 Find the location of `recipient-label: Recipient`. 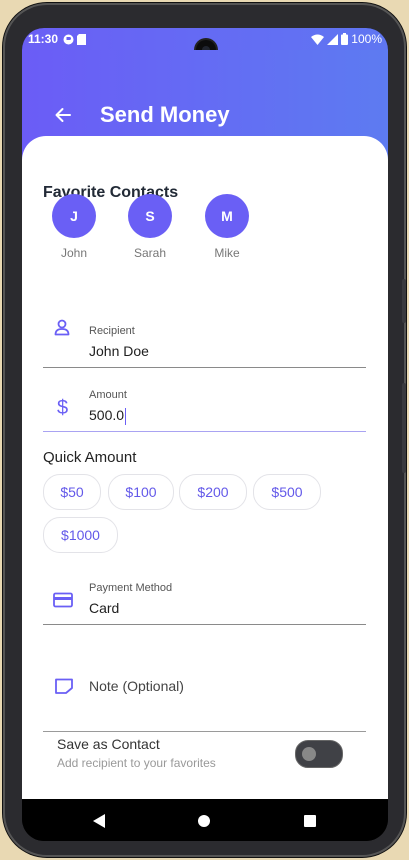

recipient-label: Recipient is located at coordinates (112, 331).